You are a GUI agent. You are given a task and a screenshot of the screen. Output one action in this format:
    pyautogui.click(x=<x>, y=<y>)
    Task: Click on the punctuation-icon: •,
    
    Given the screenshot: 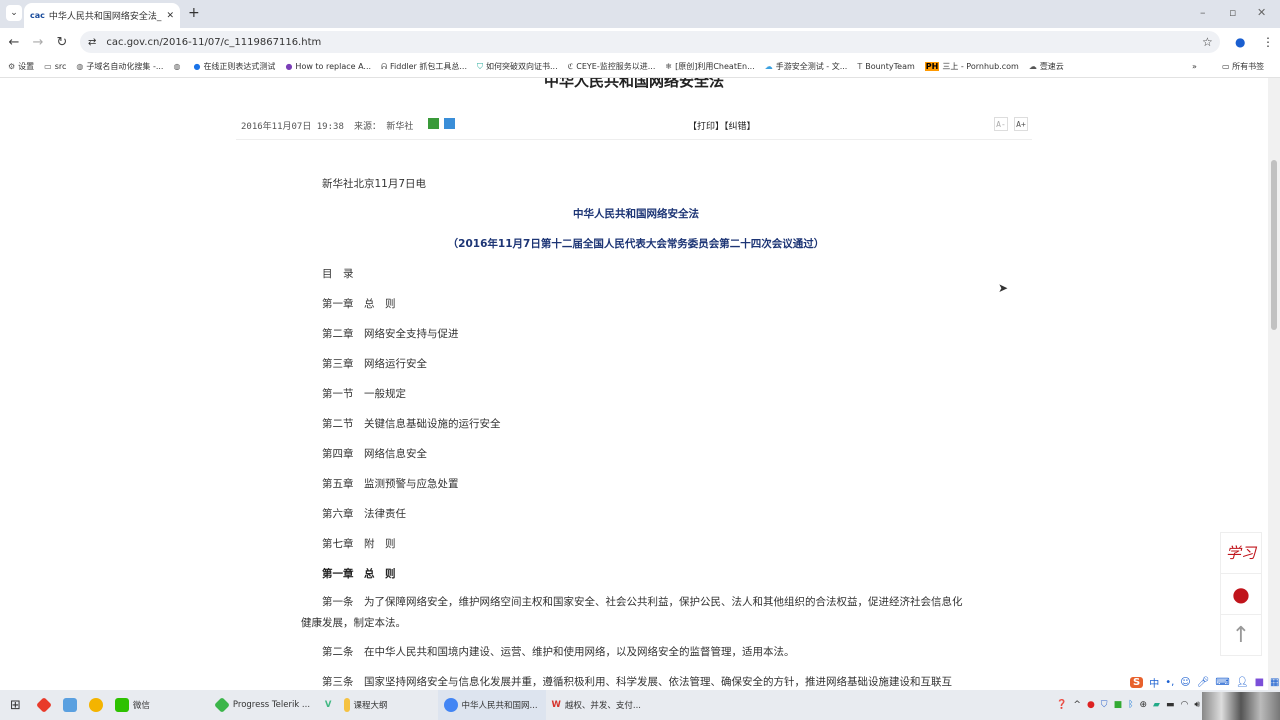 What is the action you would take?
    pyautogui.click(x=1169, y=682)
    